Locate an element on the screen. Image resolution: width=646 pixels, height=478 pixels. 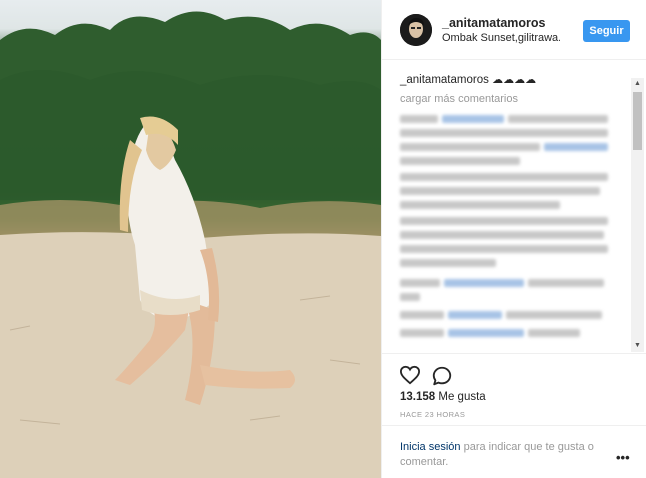
scrollbar-thumb is located at coordinates (637, 121).